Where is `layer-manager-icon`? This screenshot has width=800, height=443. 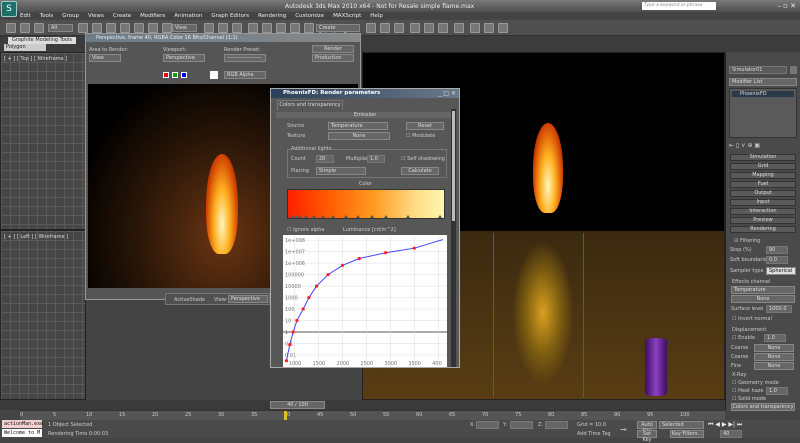 layer-manager-icon is located at coordinates (399, 28).